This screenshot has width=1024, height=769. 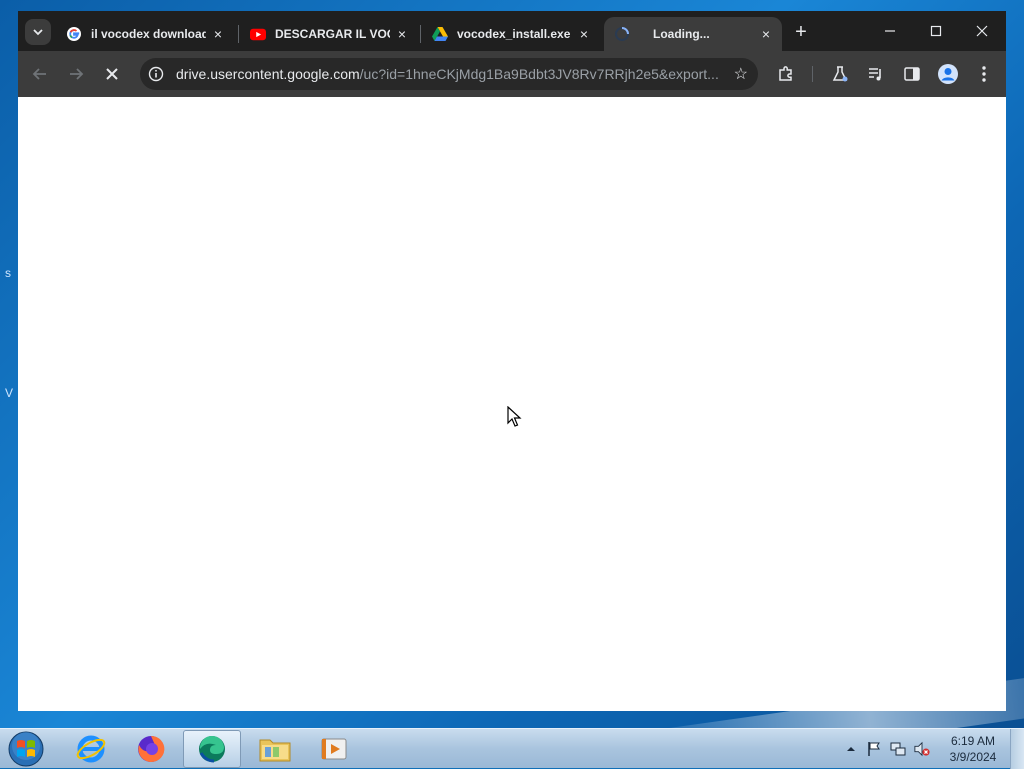 I want to click on google-g-icon, so click(x=74, y=34).